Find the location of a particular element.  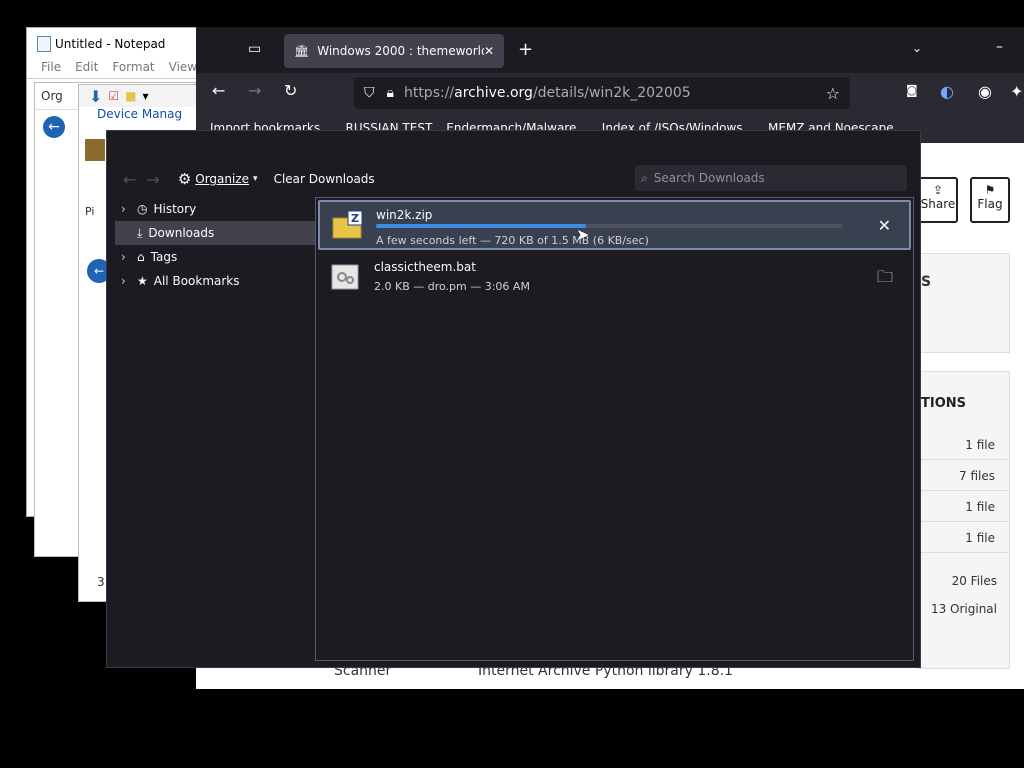

new-tab-icon: + is located at coordinates (525, 49).